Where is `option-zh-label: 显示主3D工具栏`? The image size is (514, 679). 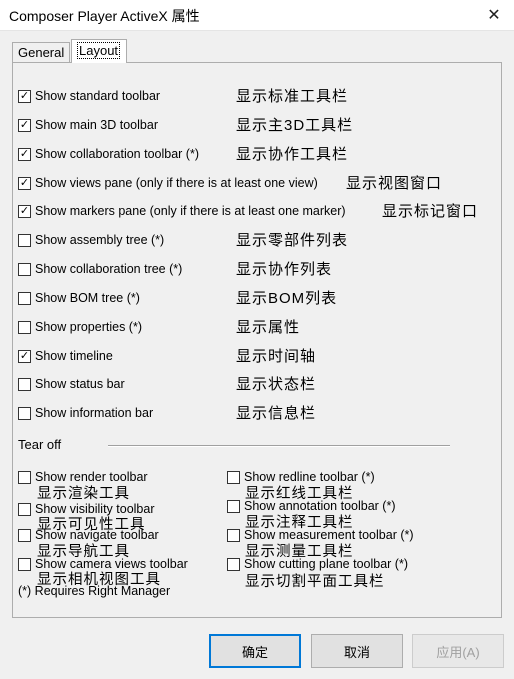 option-zh-label: 显示主3D工具栏 is located at coordinates (295, 125).